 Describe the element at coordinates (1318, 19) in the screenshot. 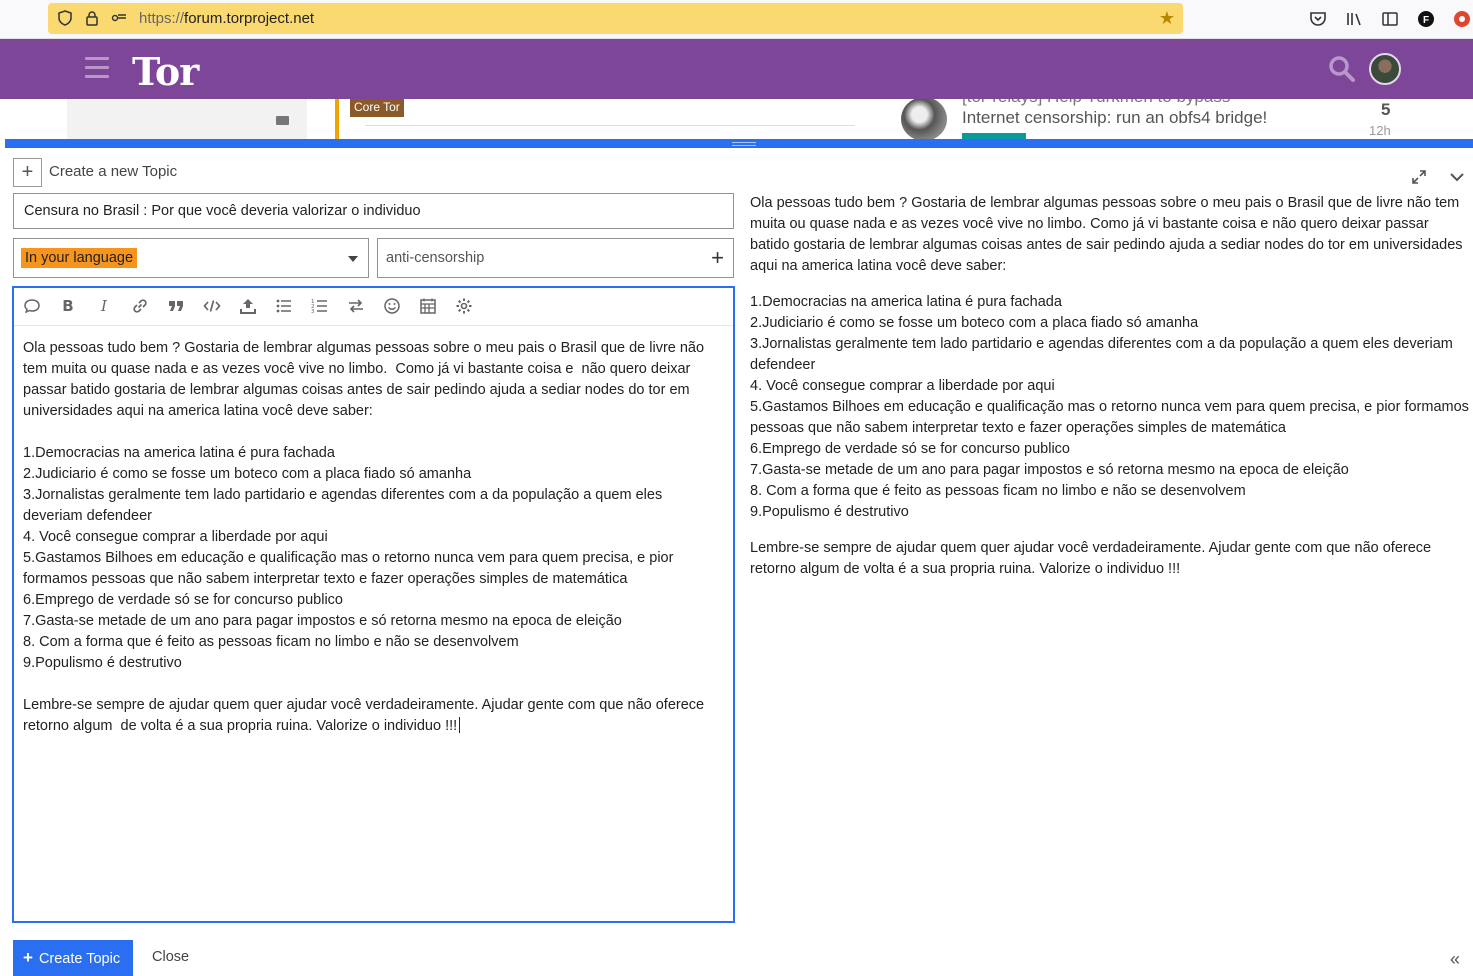

I see `pocket-icon` at that location.